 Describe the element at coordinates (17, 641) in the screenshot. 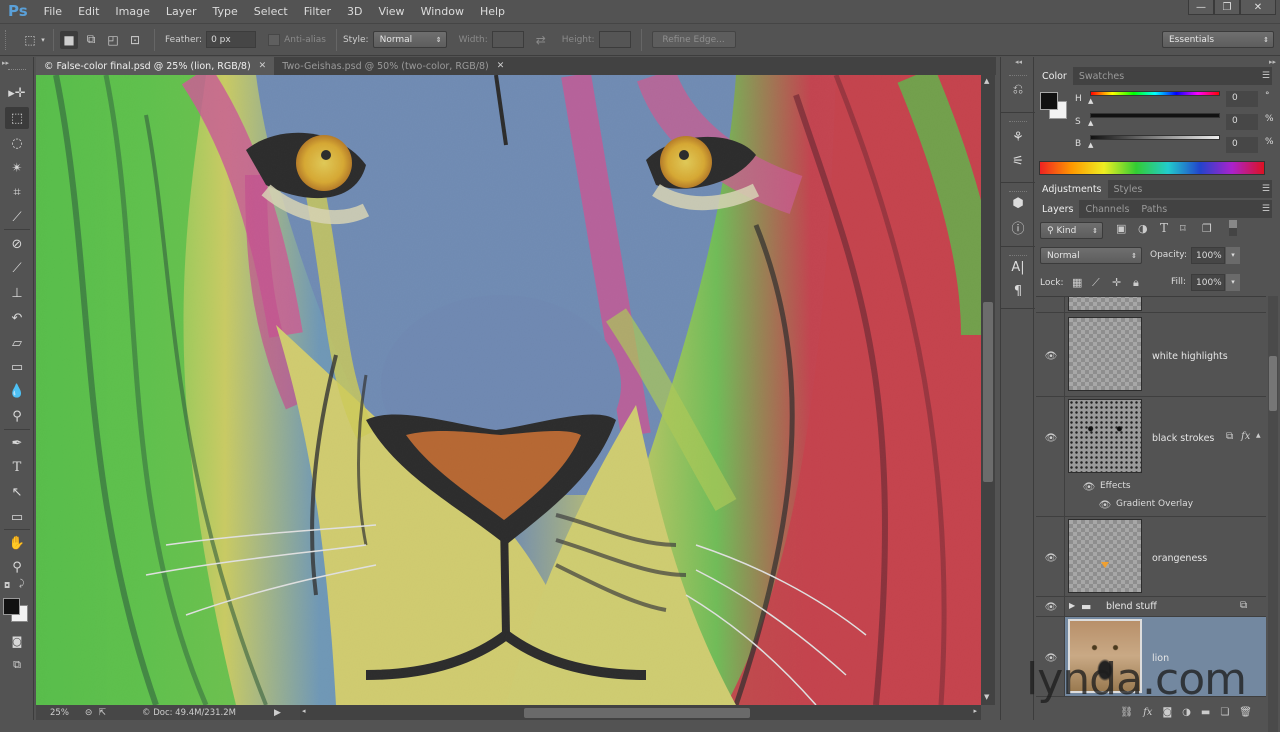

I see `quick-mask-icon: ◙` at that location.